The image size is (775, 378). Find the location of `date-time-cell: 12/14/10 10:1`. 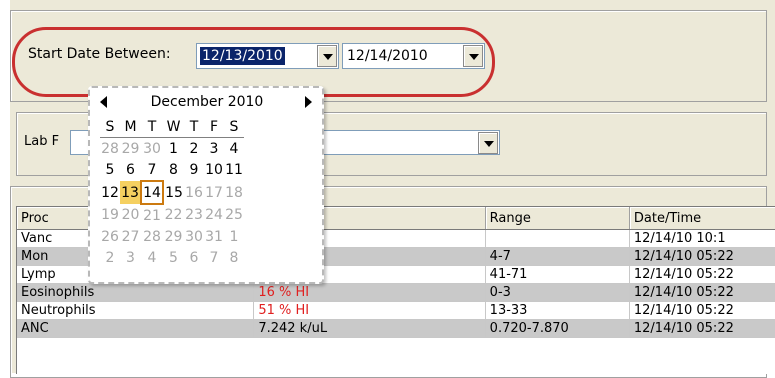

date-time-cell: 12/14/10 10:1 is located at coordinates (702, 238).